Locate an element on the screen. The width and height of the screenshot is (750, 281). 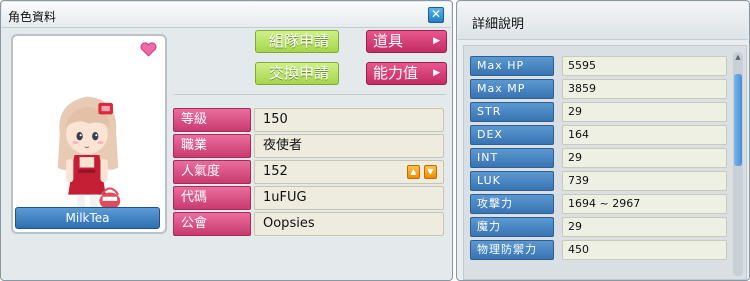
trade-request-button: 交換申請 is located at coordinates (297, 73).